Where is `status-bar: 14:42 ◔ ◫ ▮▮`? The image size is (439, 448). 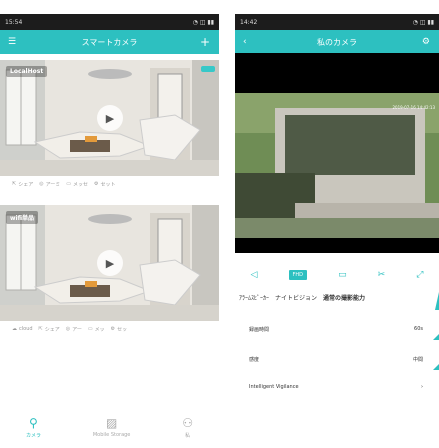
status-bar: 14:42 ◔ ◫ ▮▮ is located at coordinates (337, 22).